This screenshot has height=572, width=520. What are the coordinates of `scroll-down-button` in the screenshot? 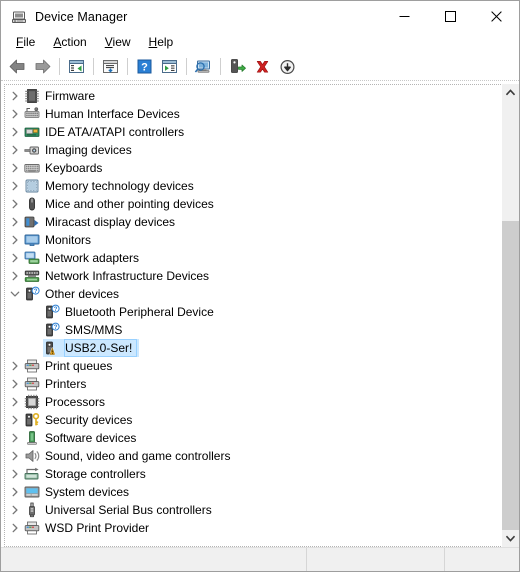 It's located at (510, 538).